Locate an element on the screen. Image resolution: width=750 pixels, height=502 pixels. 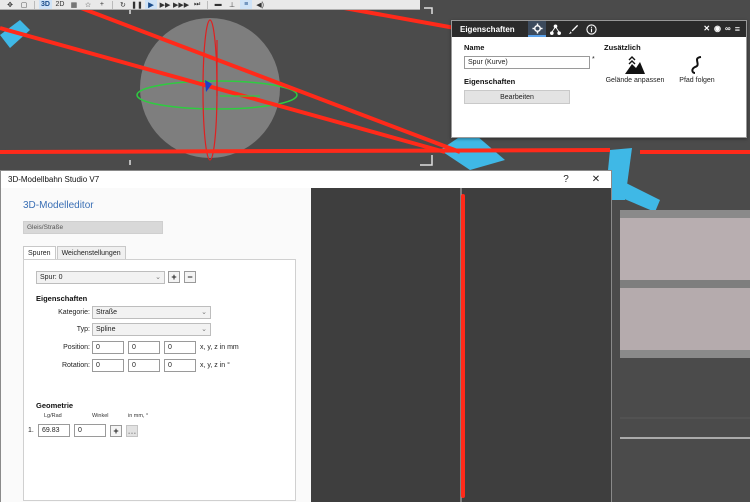
track-select-value: Spur: 0 is located at coordinates (51, 277).